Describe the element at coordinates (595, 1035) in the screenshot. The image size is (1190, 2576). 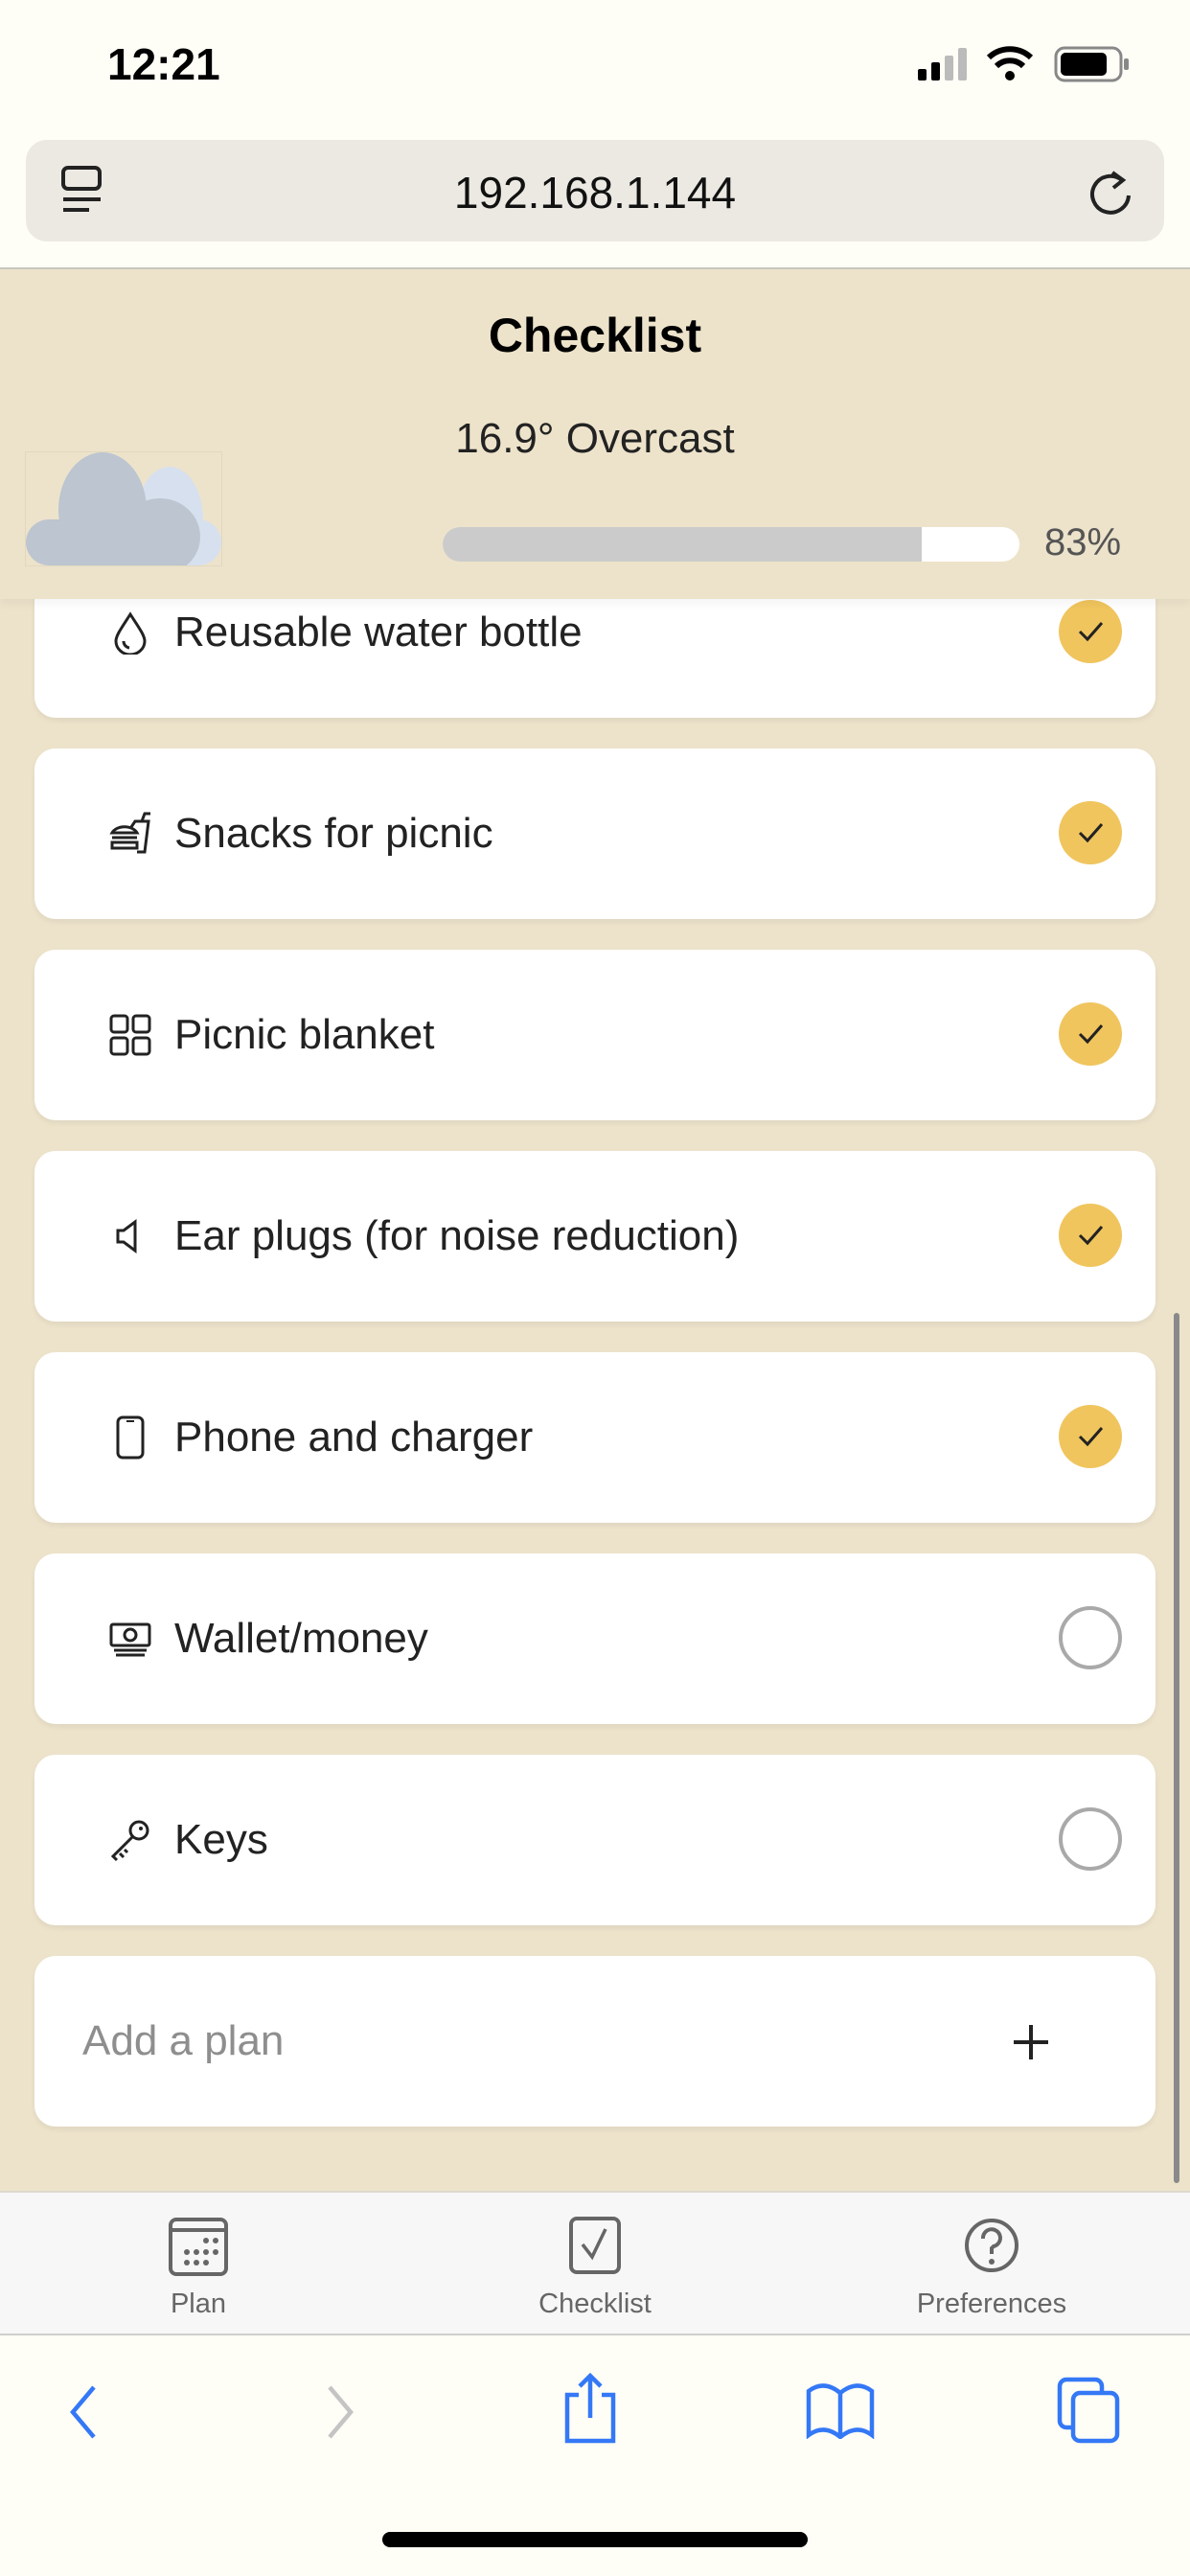
I see `checklist-item: Picnic blanket` at that location.